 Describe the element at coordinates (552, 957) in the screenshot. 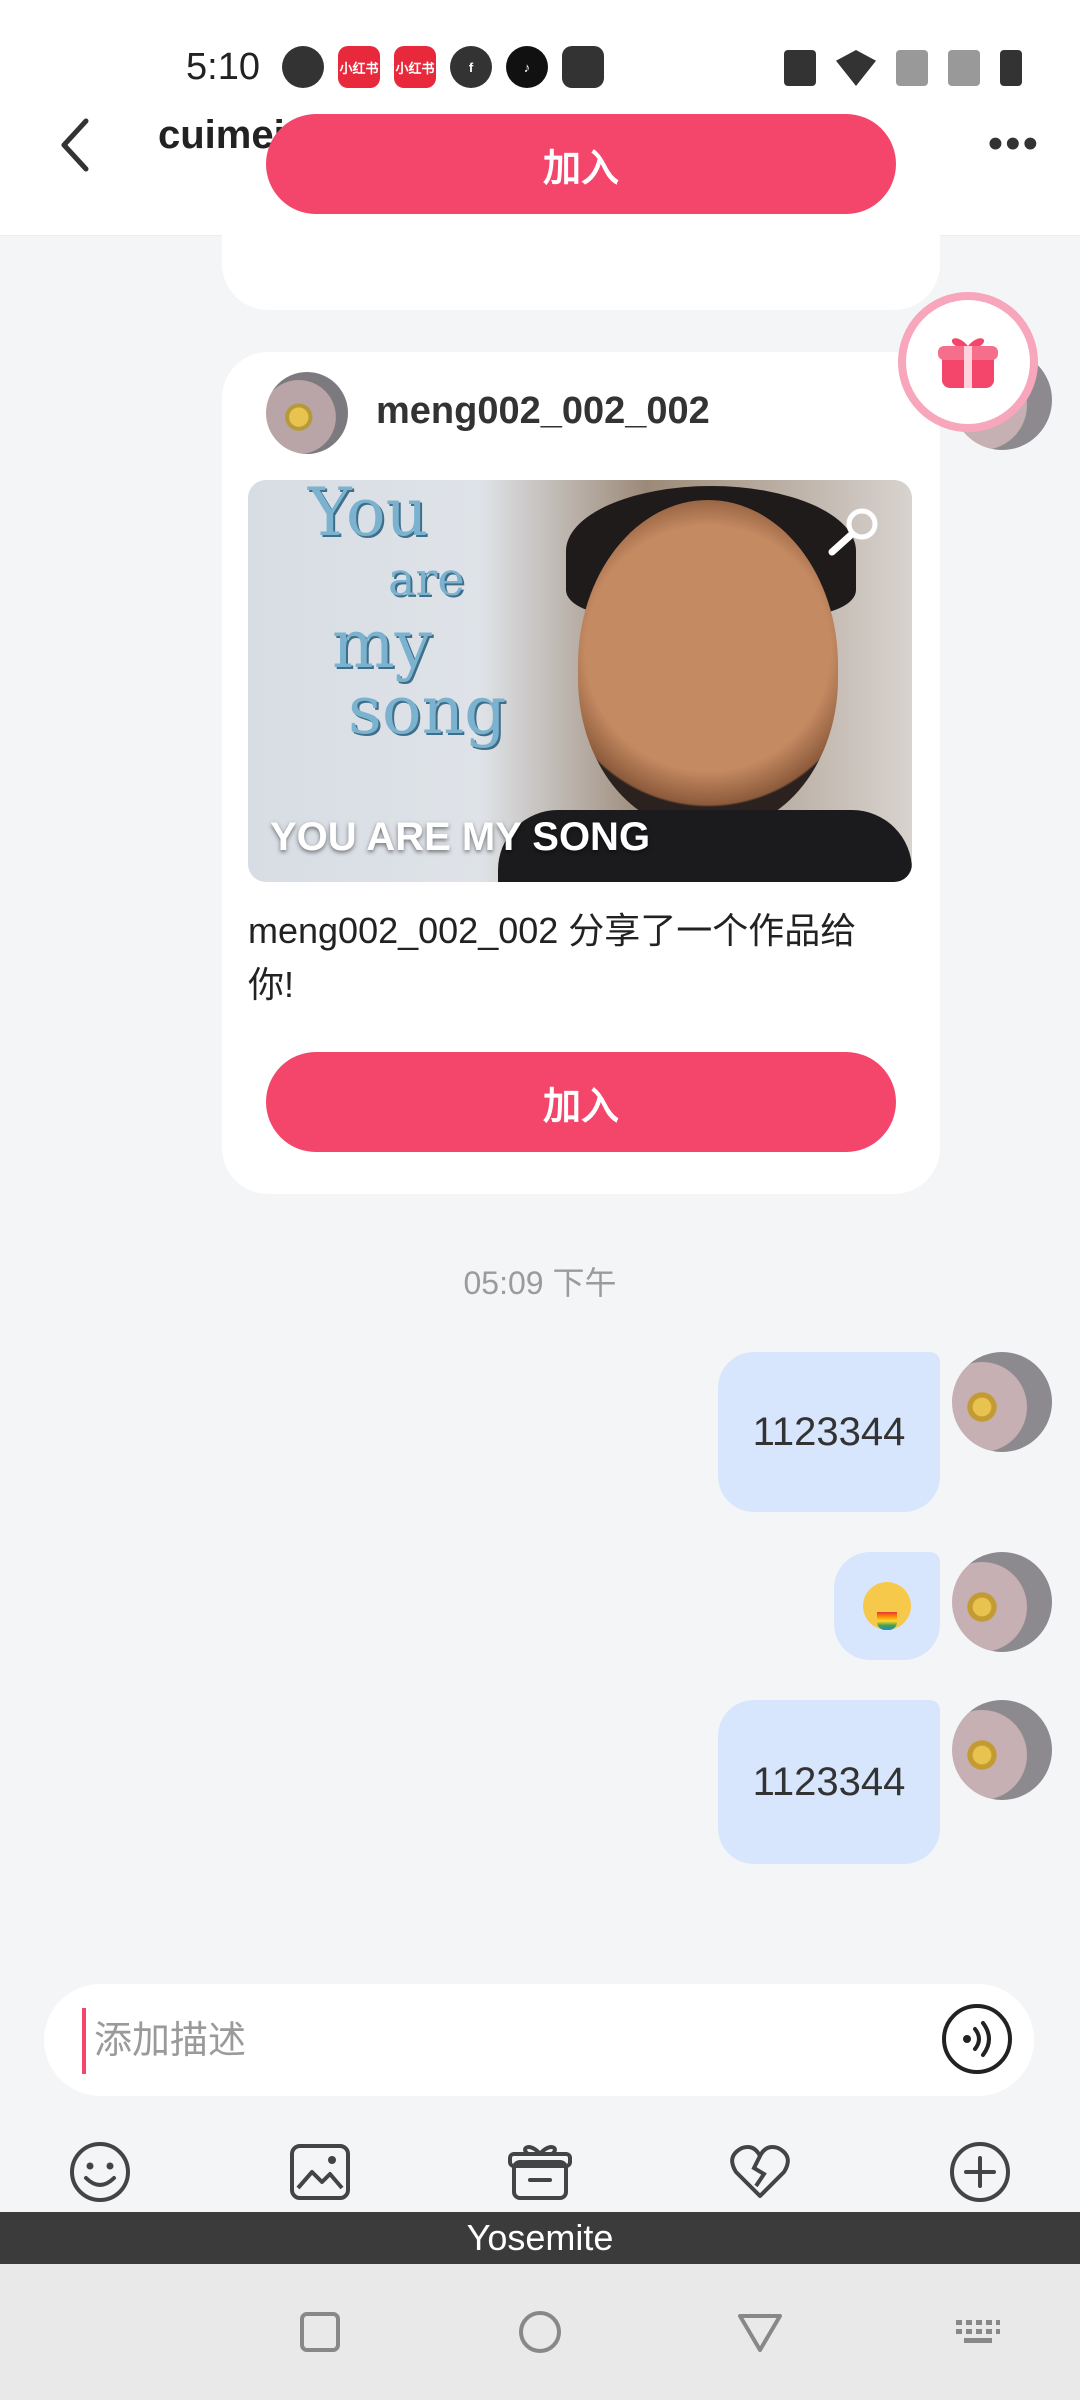

I see `share-description: meng002_002_002 分享了一个作品给你!` at that location.